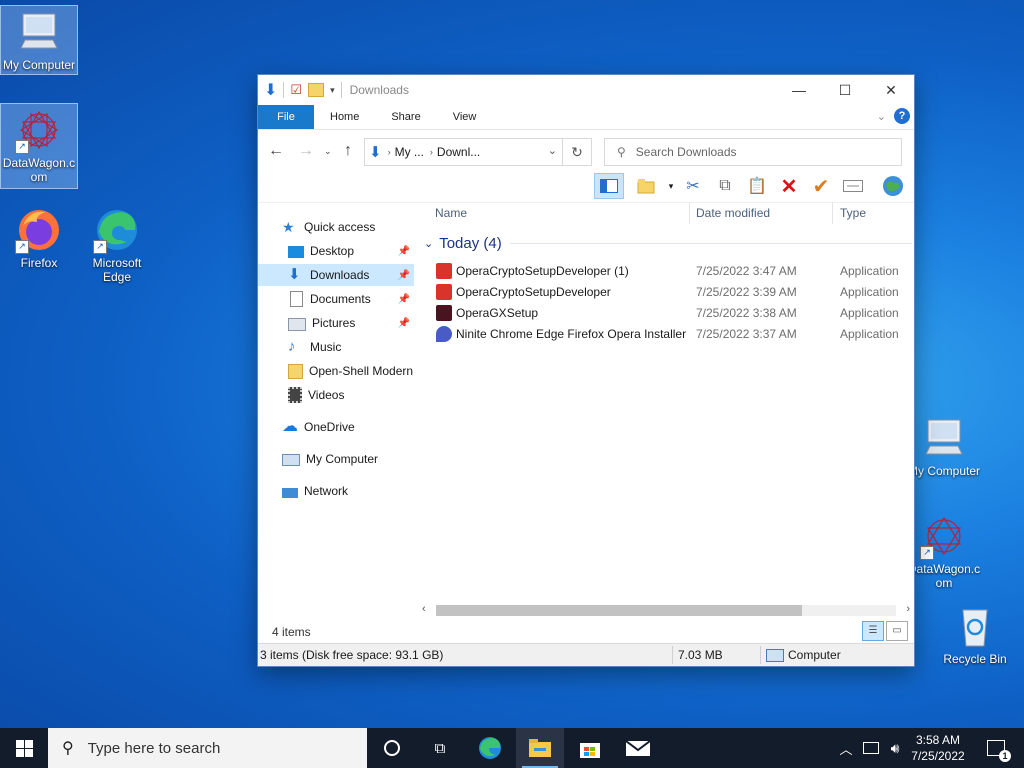 The image size is (1024, 768). Describe the element at coordinates (753, 152) in the screenshot. I see `search-box: ⚲ Search Downloads` at that location.